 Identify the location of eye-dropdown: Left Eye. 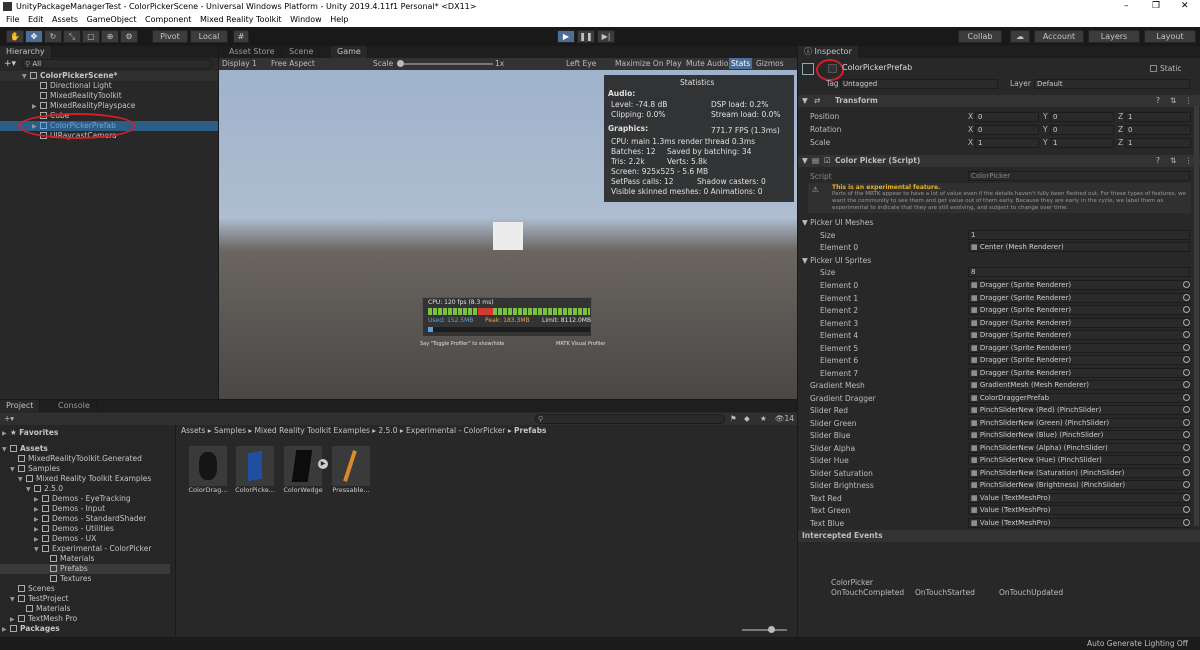
(581, 63).